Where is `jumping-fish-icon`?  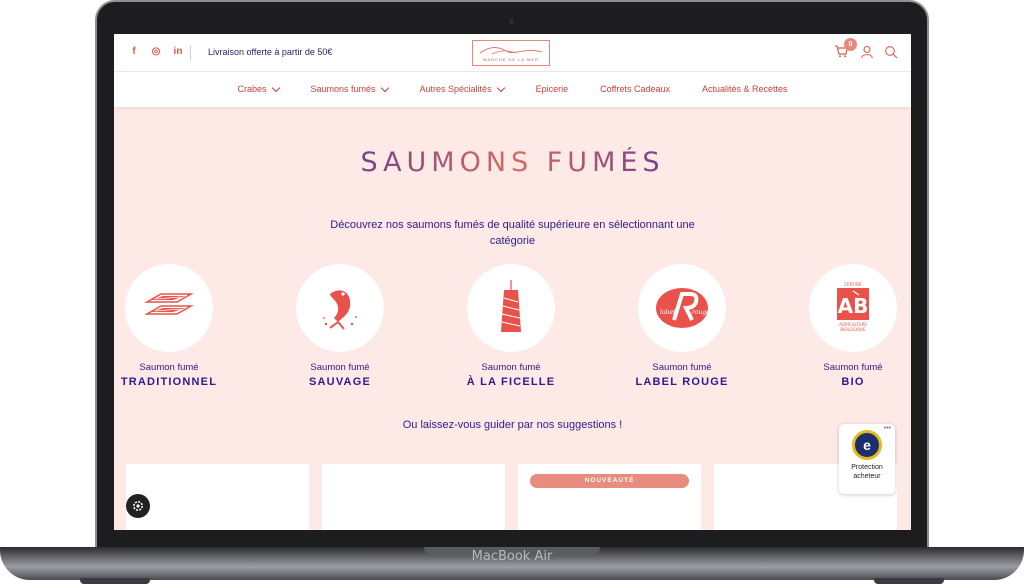
jumping-fish-icon is located at coordinates (340, 310).